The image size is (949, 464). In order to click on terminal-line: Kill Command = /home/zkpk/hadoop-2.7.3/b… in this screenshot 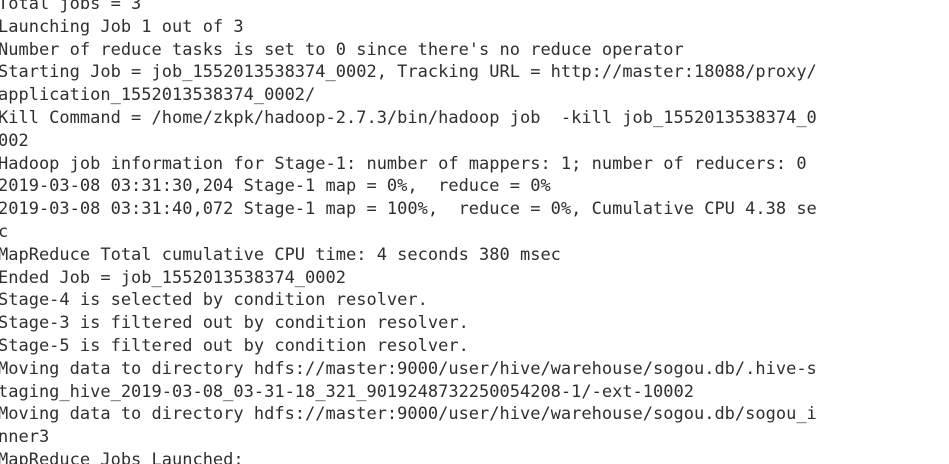, I will do `click(408, 117)`.